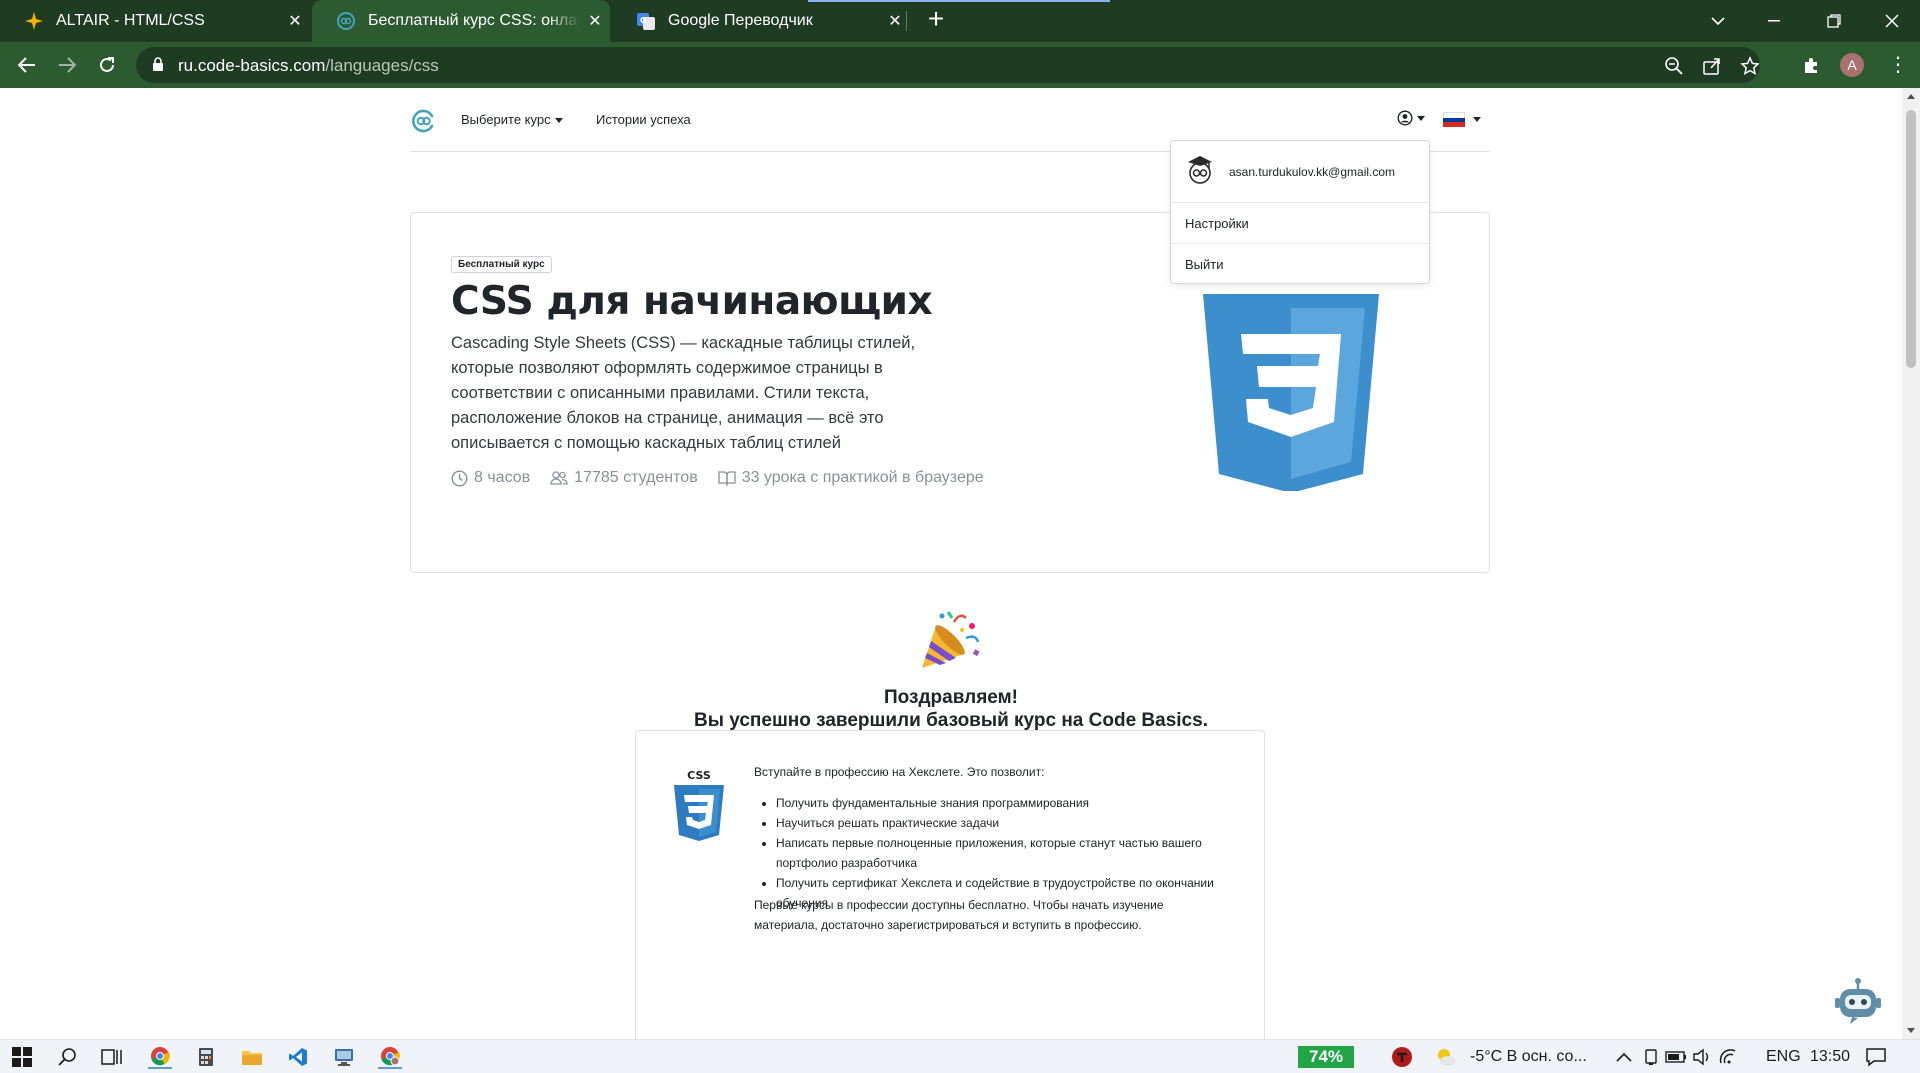 The image size is (1920, 1073). Describe the element at coordinates (699, 809) in the screenshot. I see `css3-small-logo-icon: CSS` at that location.